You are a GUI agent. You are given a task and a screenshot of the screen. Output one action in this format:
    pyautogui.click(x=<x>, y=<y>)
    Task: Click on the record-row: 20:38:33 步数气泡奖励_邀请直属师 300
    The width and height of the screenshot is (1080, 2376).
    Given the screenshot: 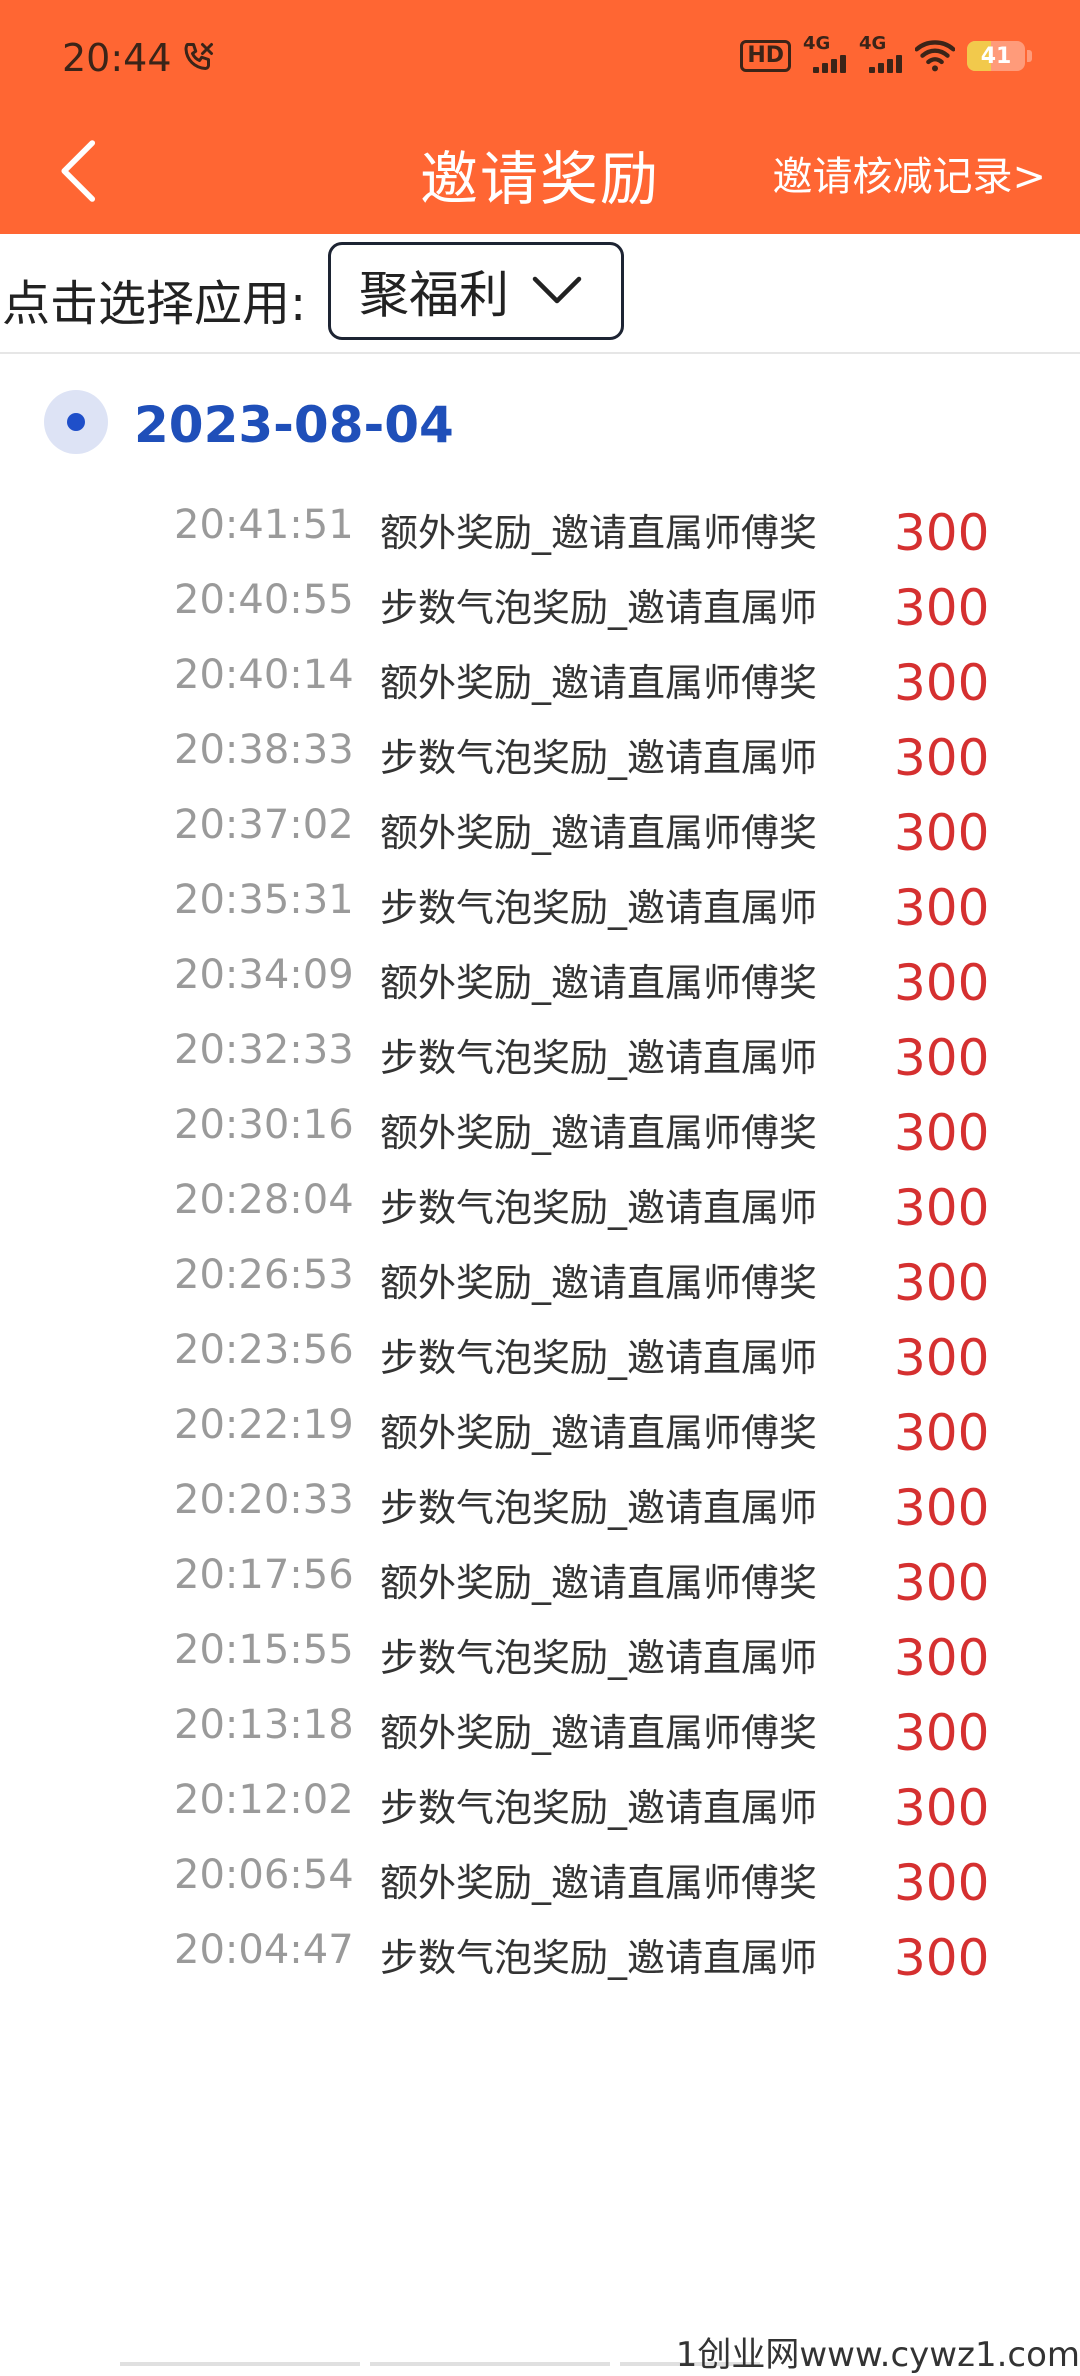 What is the action you would take?
    pyautogui.click(x=540, y=752)
    